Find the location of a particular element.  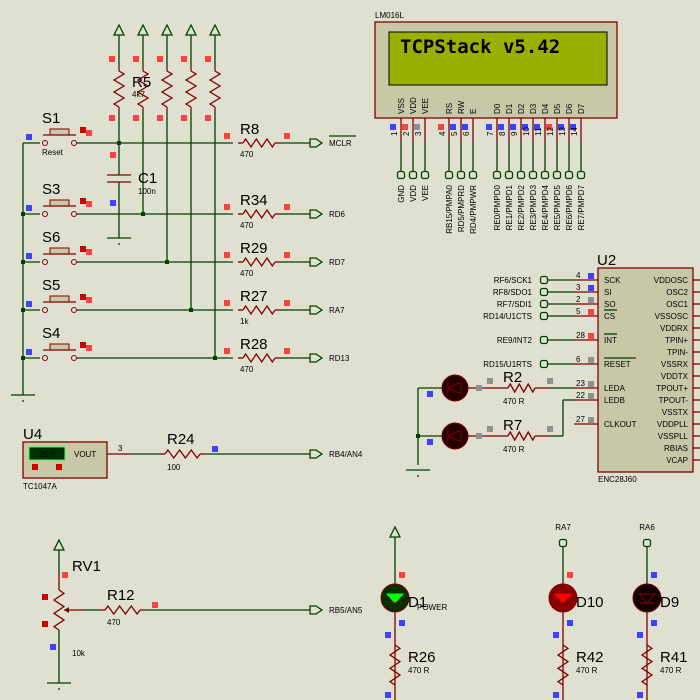

sensor-label: U4 is located at coordinates (32, 434).